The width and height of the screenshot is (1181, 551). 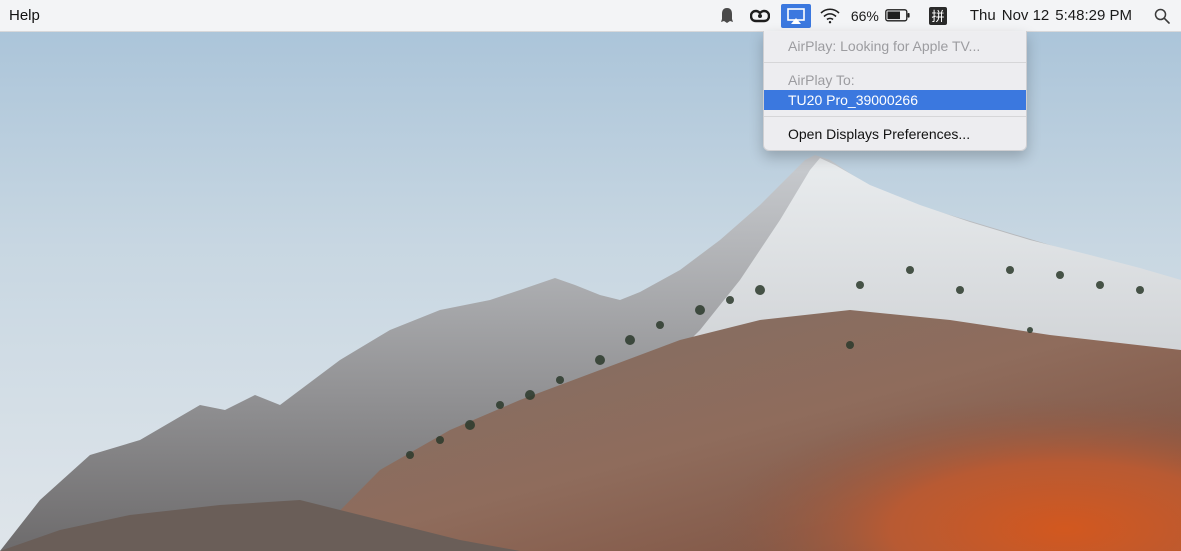 I want to click on status-bar-items: 66% 拼 Thu Nov 12 5:48:29 PM, so click(x=948, y=15).